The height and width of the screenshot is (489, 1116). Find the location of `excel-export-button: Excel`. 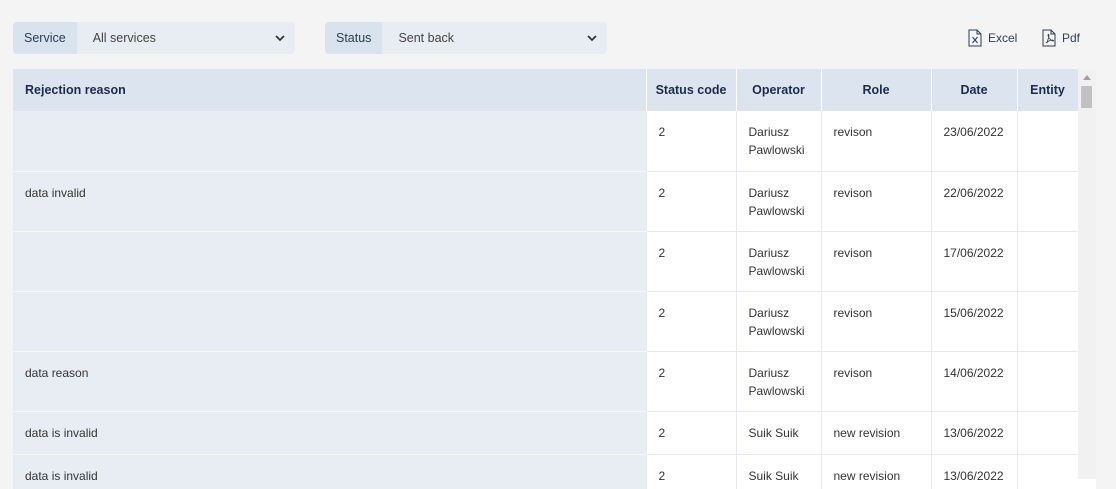

excel-export-button: Excel is located at coordinates (992, 38).